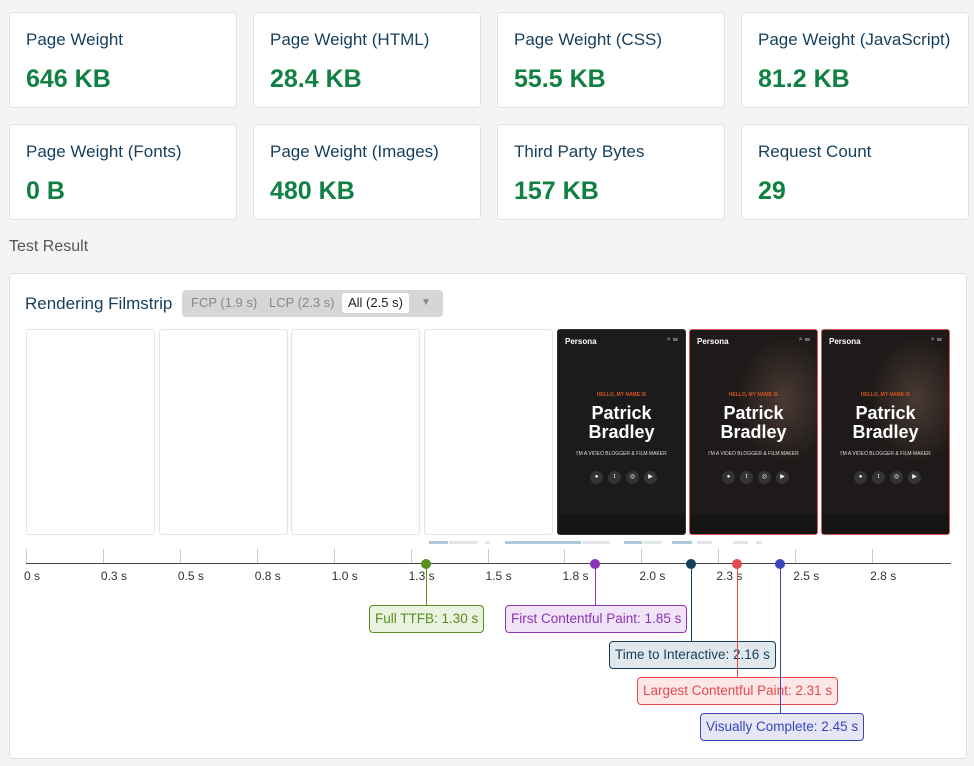 This screenshot has height=766, width=974. I want to click on option-all: All (2.5 s), so click(375, 303).